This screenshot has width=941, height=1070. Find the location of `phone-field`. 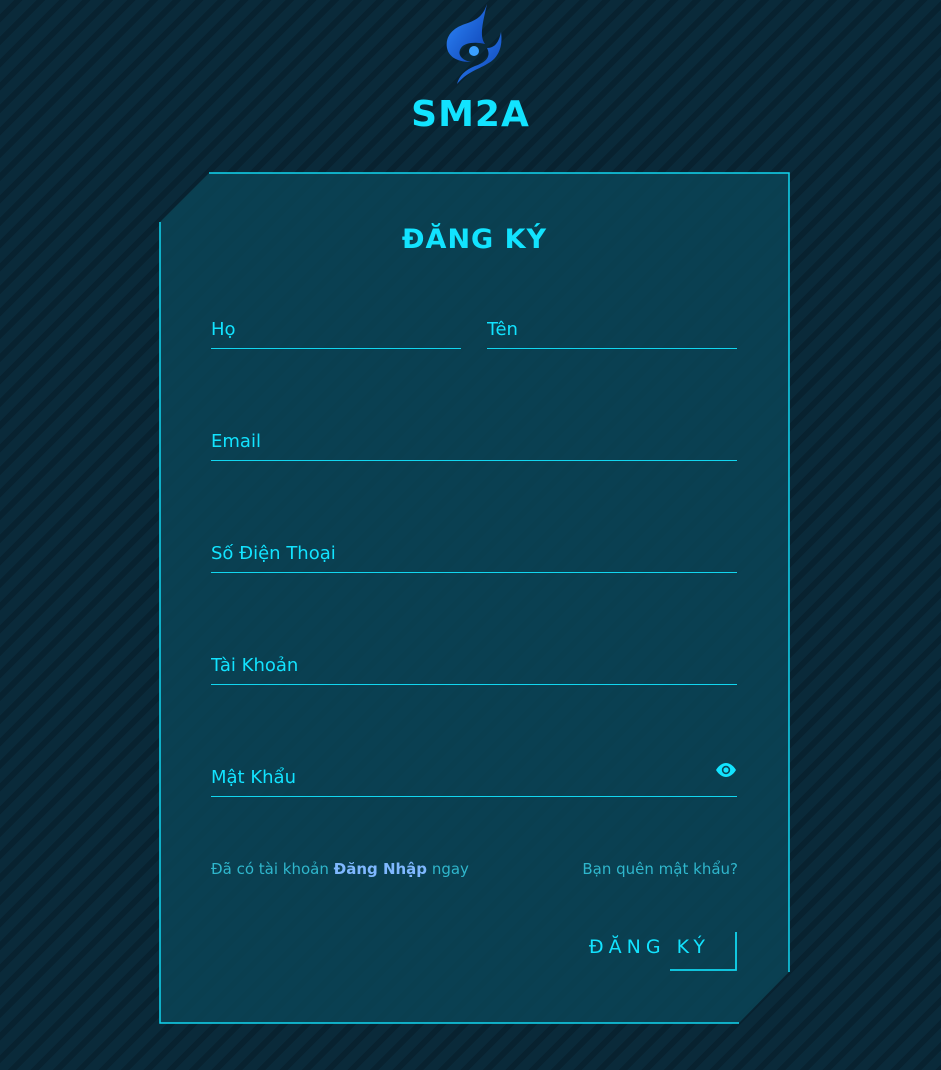

phone-field is located at coordinates (474, 553).